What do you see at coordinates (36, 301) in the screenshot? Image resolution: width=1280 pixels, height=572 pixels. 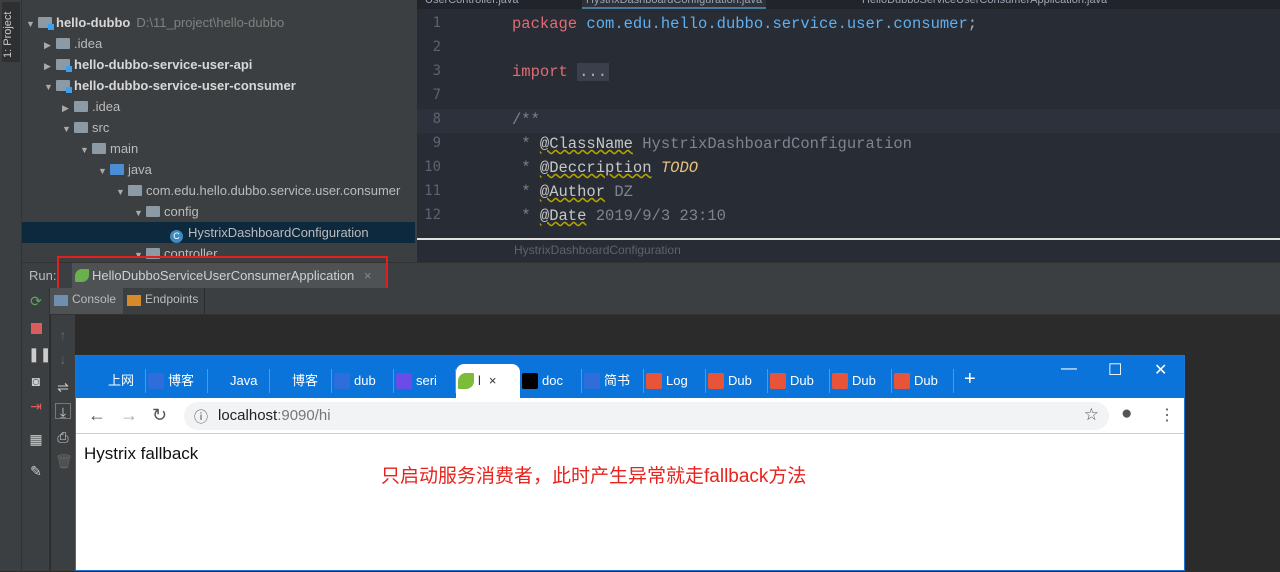 I see `rerun-icon: ⟳` at bounding box center [36, 301].